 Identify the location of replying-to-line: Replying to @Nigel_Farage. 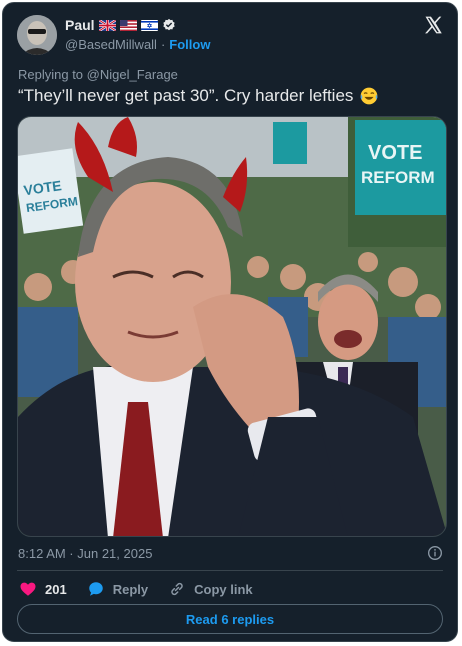
(98, 74).